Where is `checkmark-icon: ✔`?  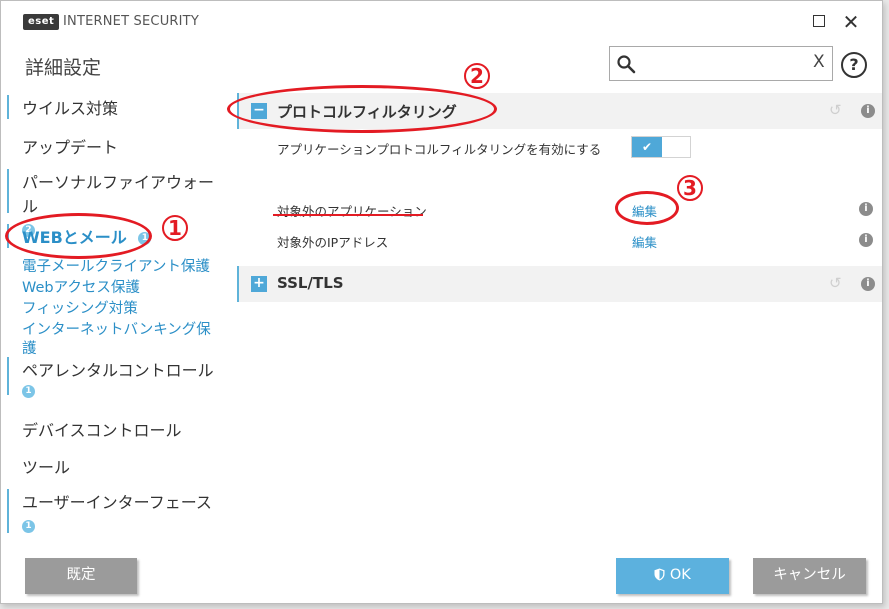 checkmark-icon: ✔ is located at coordinates (647, 147).